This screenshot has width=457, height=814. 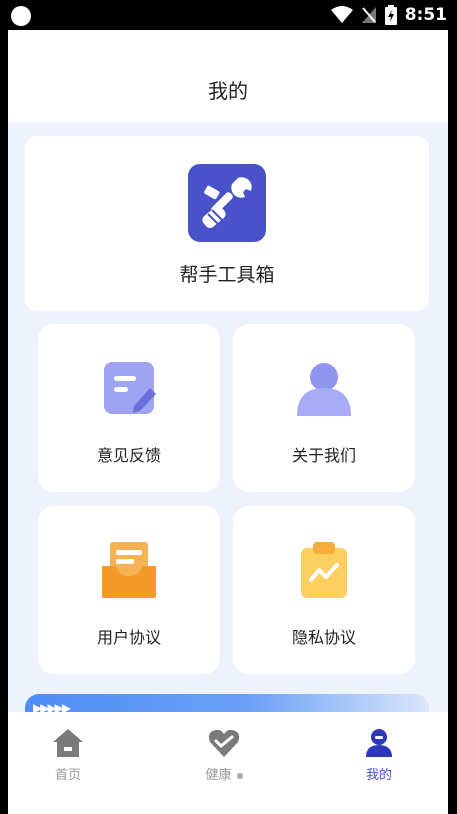 I want to click on tab-health: 健康, so click(x=224, y=747).